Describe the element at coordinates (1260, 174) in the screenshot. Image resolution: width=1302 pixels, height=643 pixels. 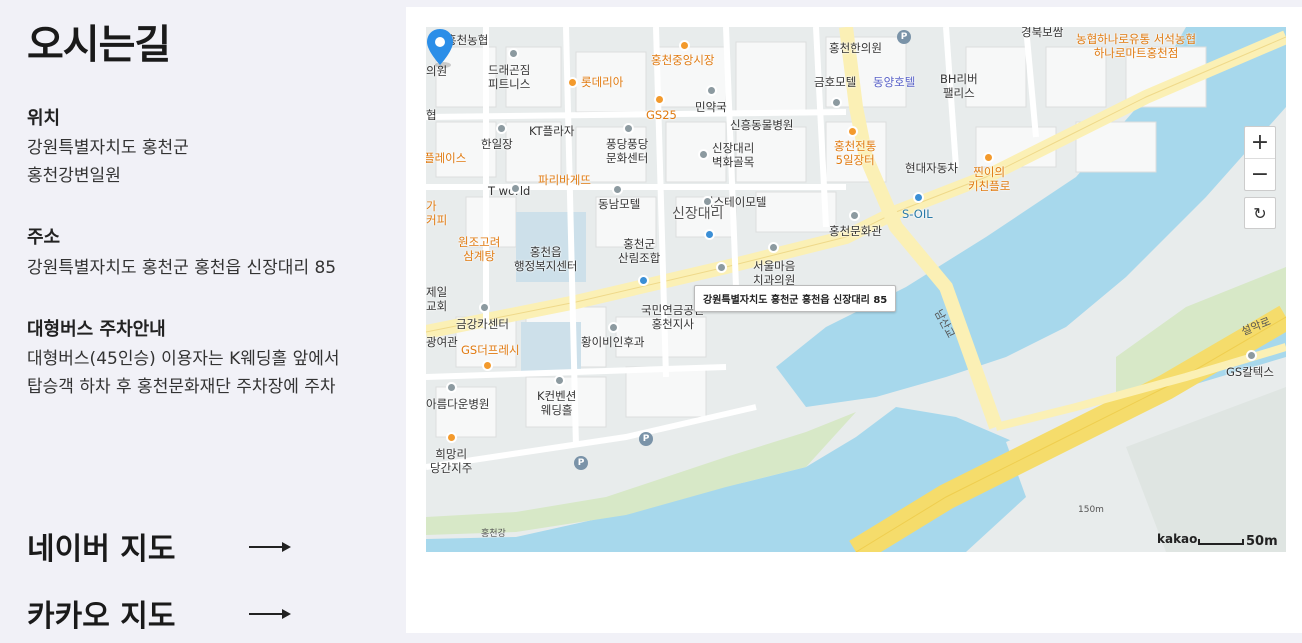
I see `zoom-out-button: −` at that location.